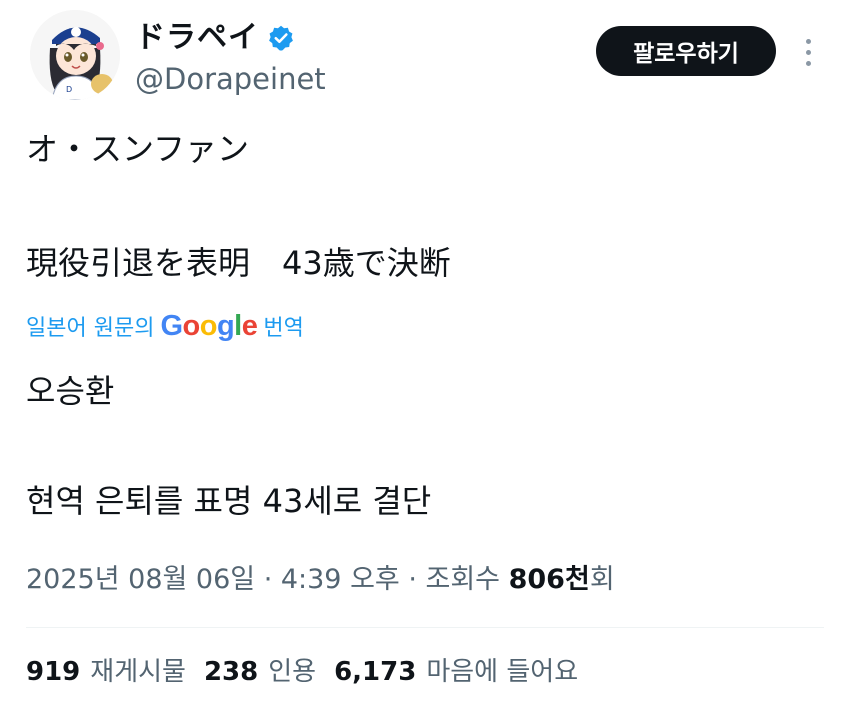  I want to click on engagement-stats: 919 재게시물 238 인용 6,173 마음에 들어요, so click(302, 672).